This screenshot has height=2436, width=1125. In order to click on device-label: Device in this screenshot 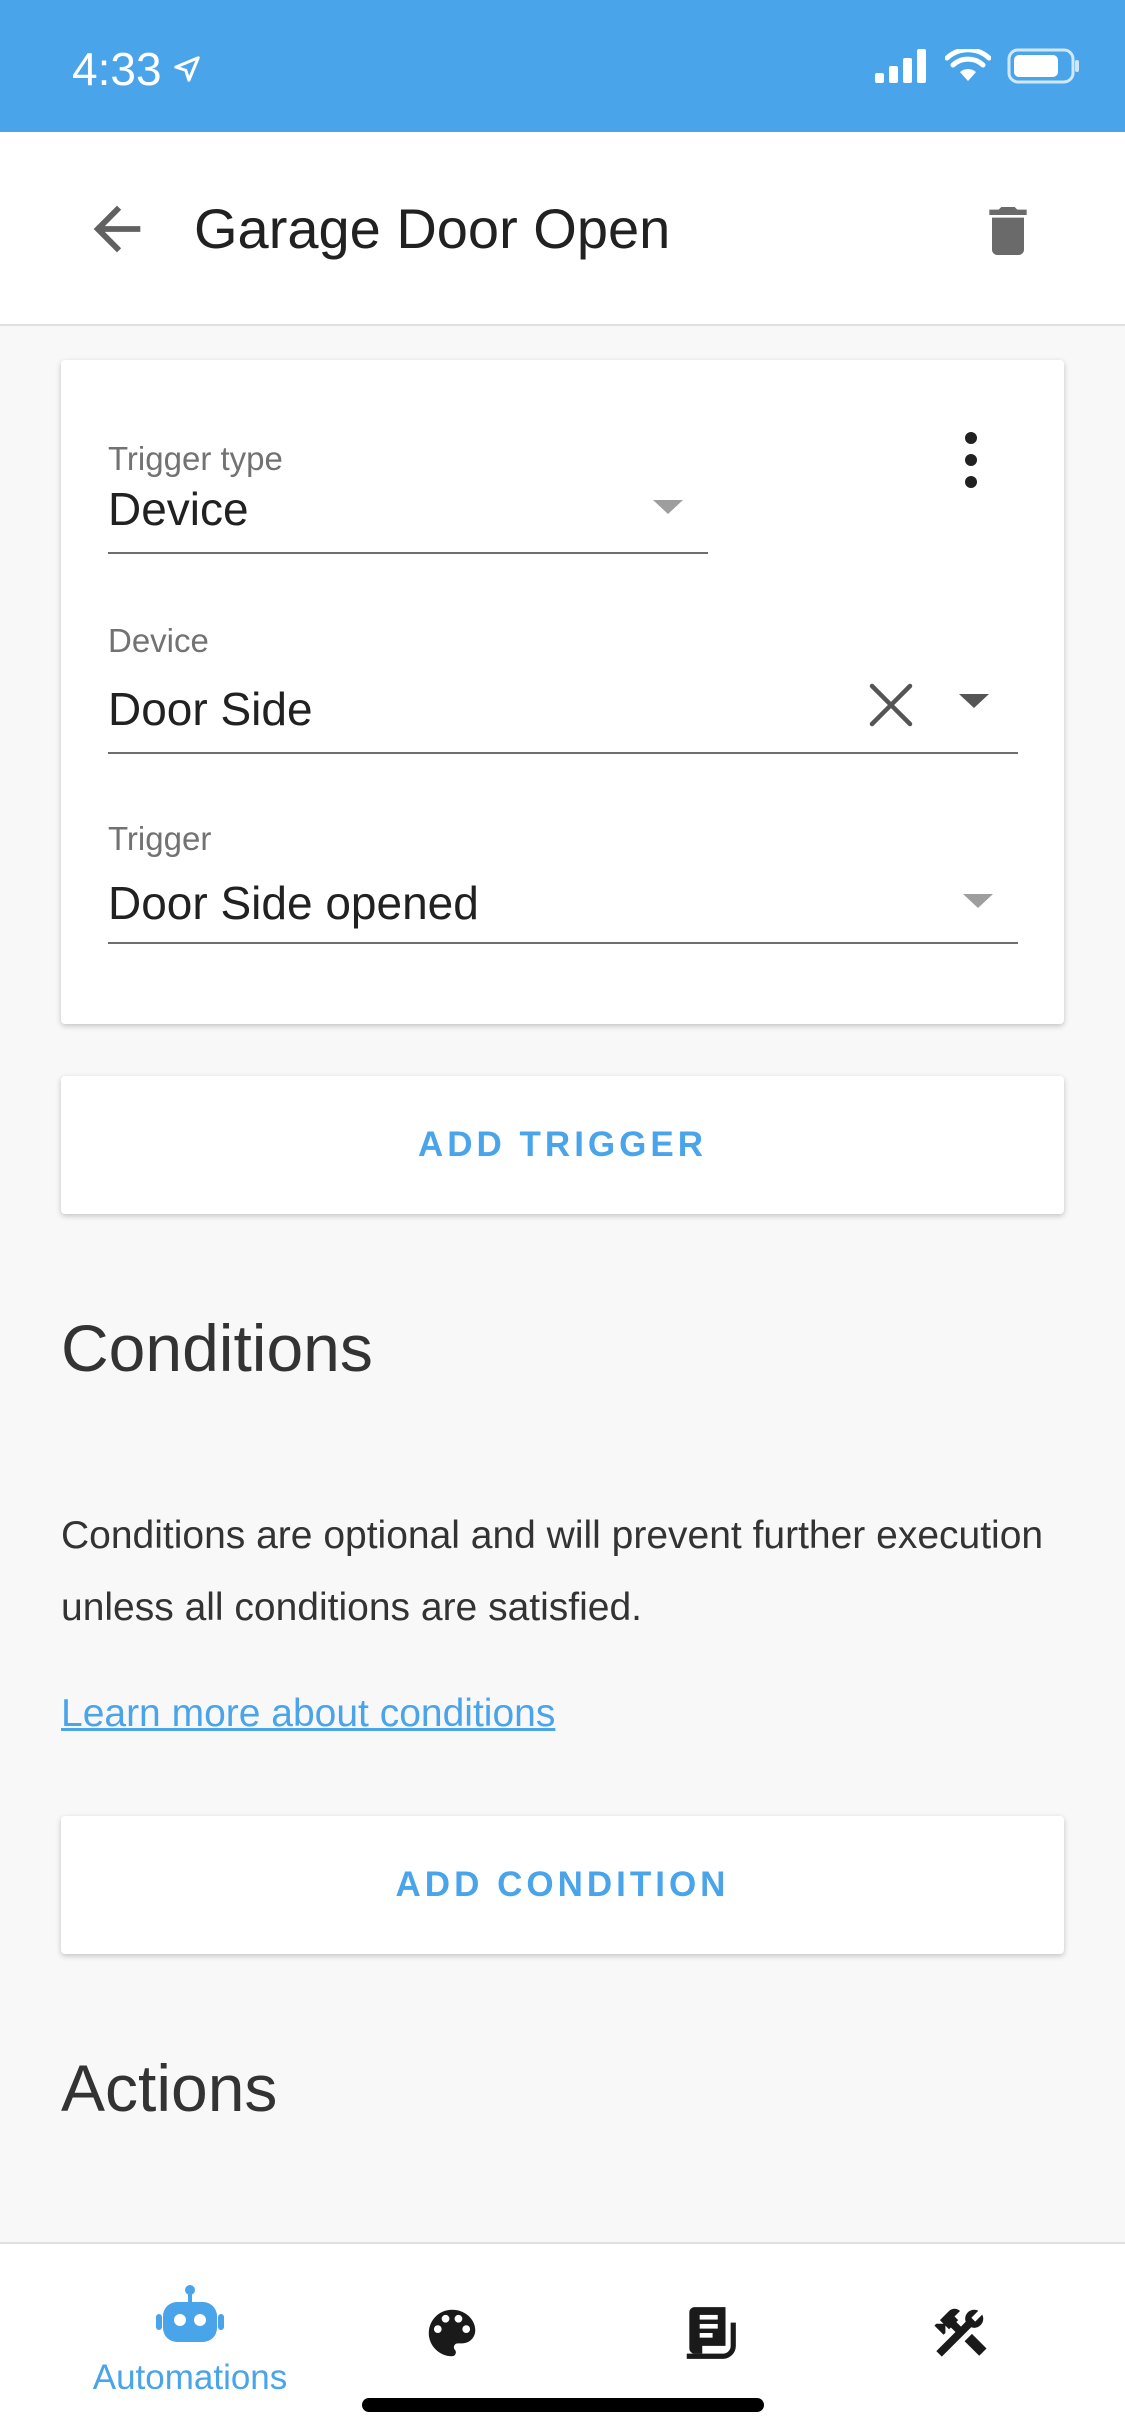, I will do `click(158, 640)`.